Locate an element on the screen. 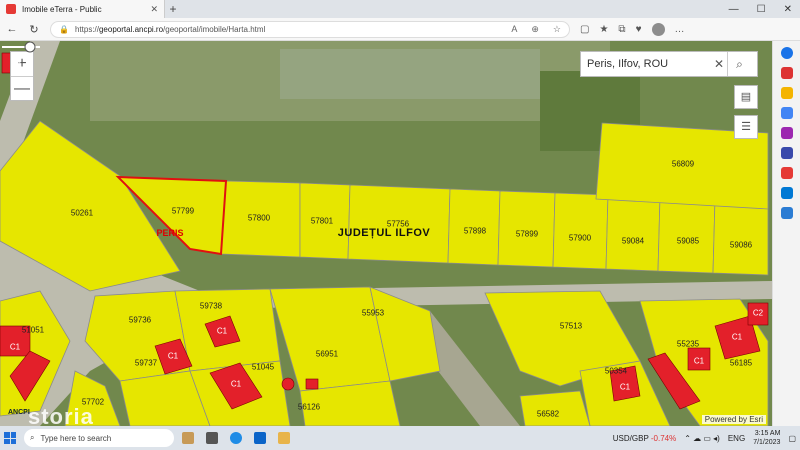 The height and width of the screenshot is (450, 800). url-scheme: https:// is located at coordinates (86, 29).